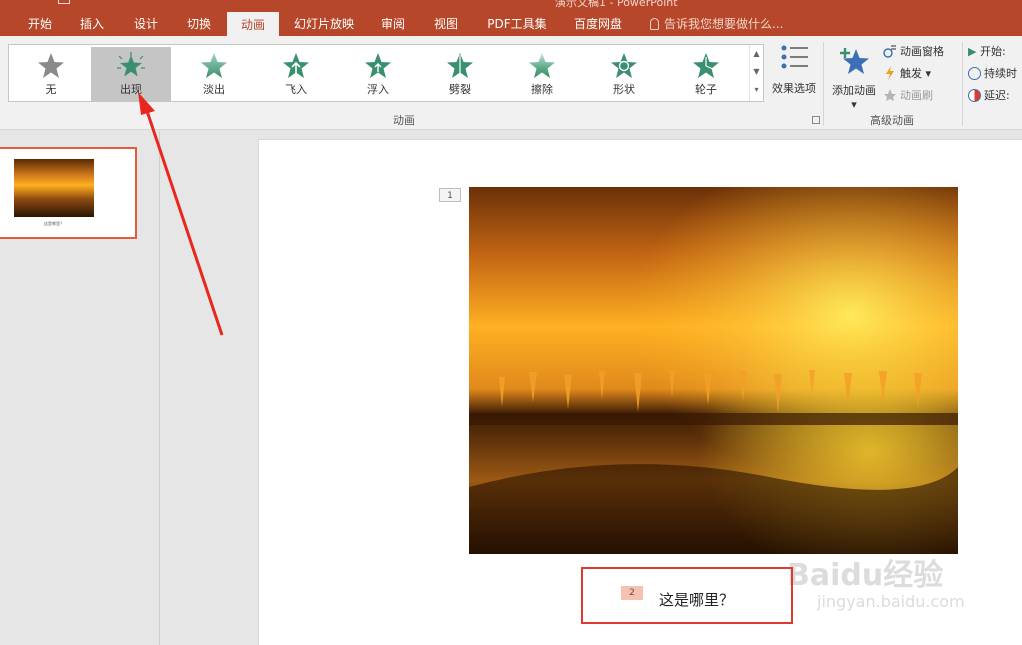  I want to click on start-option: ▶ 开始:, so click(987, 52).